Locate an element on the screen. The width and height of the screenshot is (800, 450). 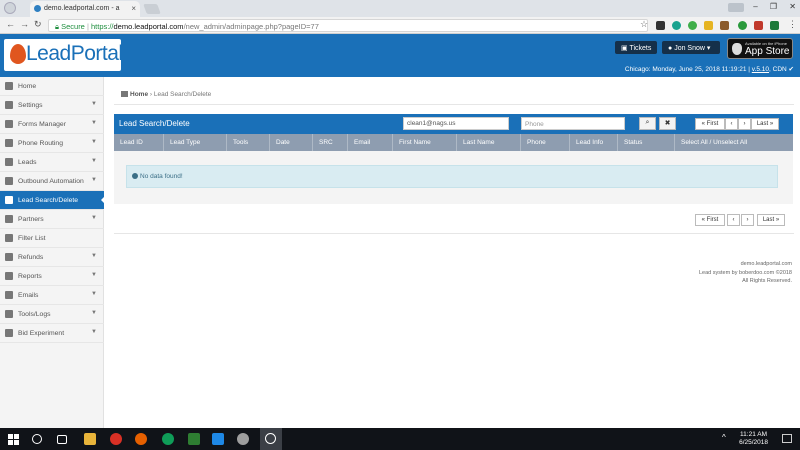
app-blue-icon is located at coordinates (218, 439).